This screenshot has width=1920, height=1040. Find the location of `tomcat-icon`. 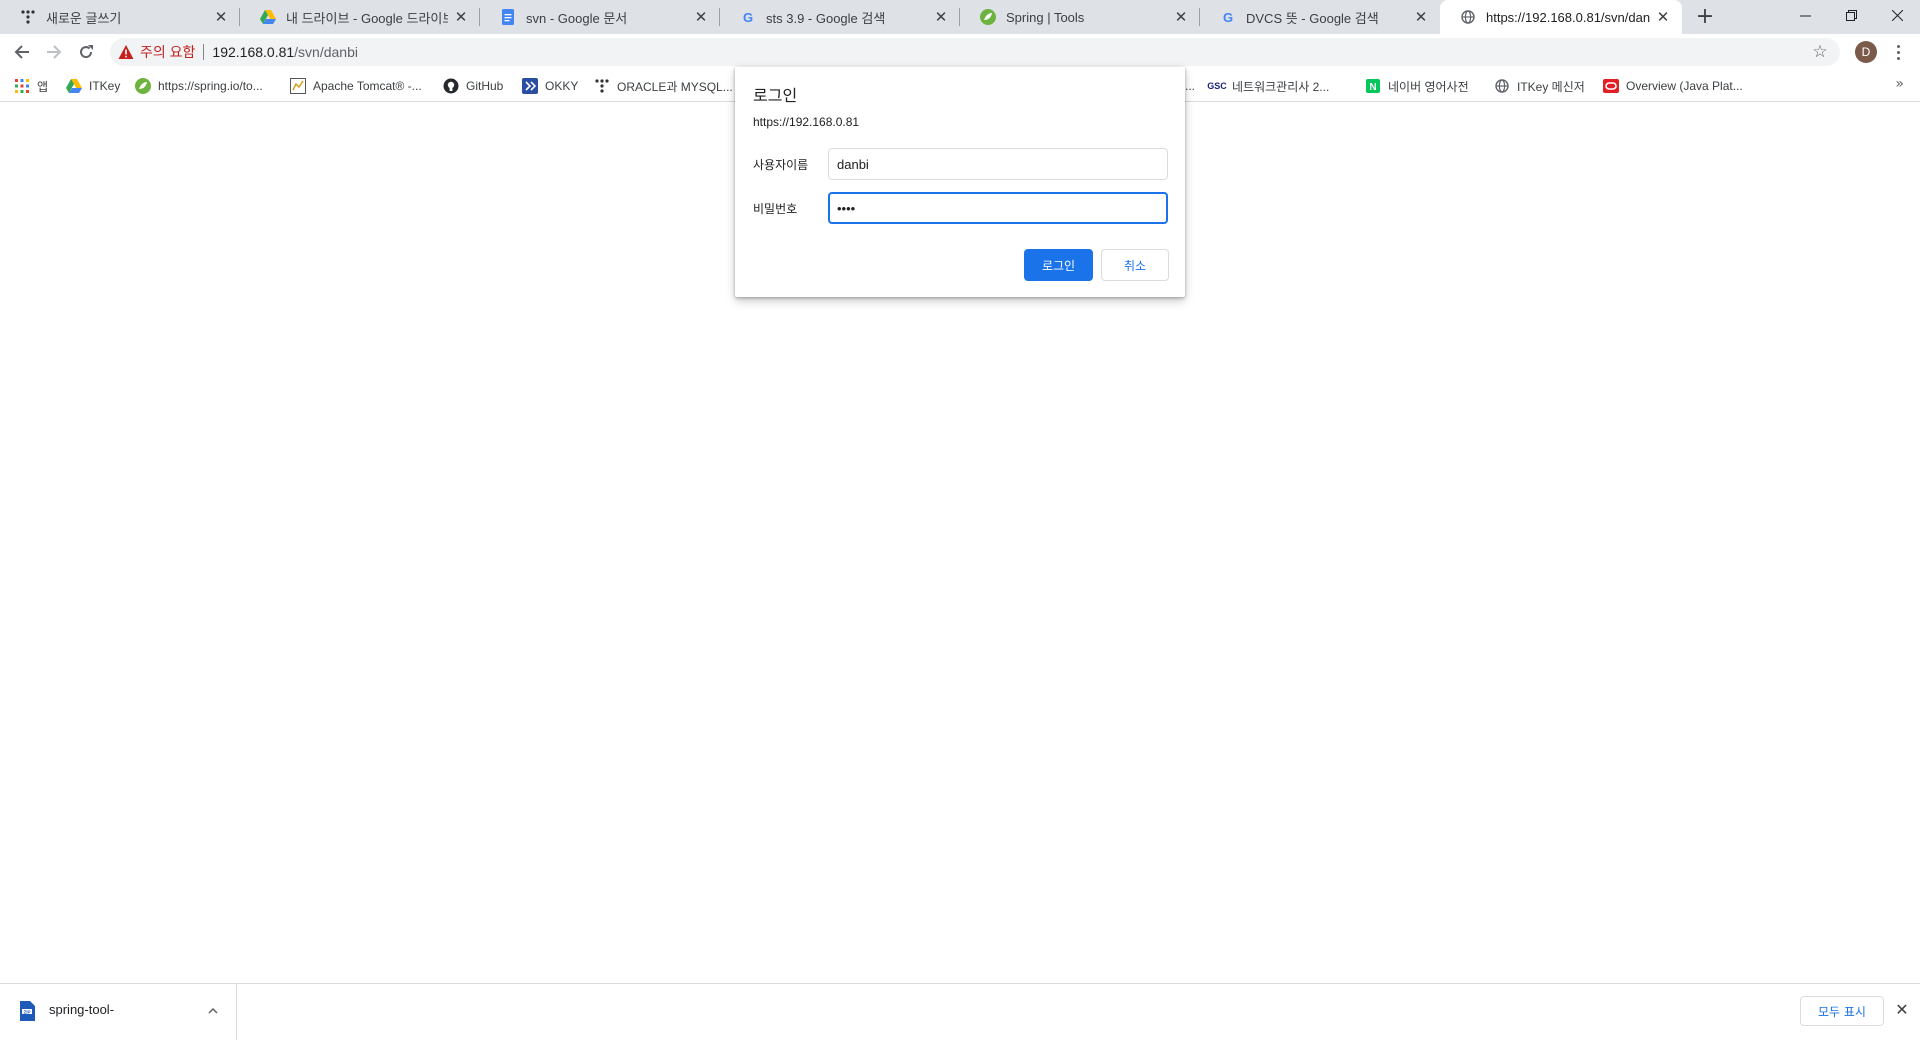

tomcat-icon is located at coordinates (298, 86).